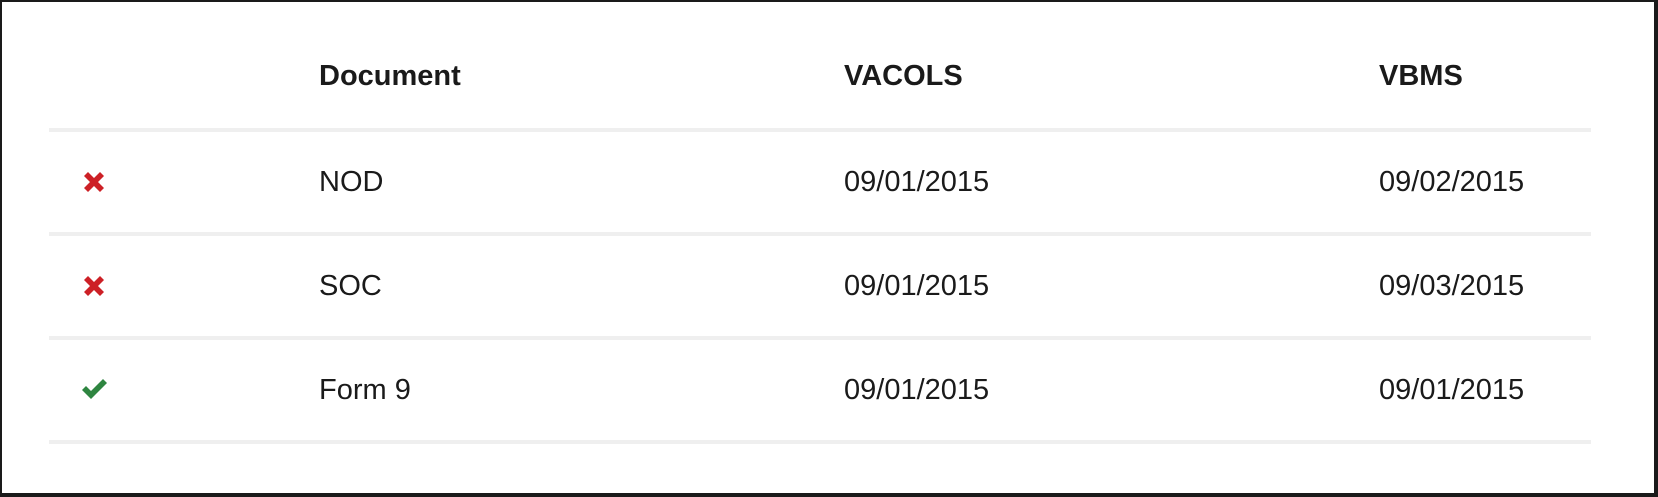  What do you see at coordinates (99, 76) in the screenshot?
I see `status-column-header` at bounding box center [99, 76].